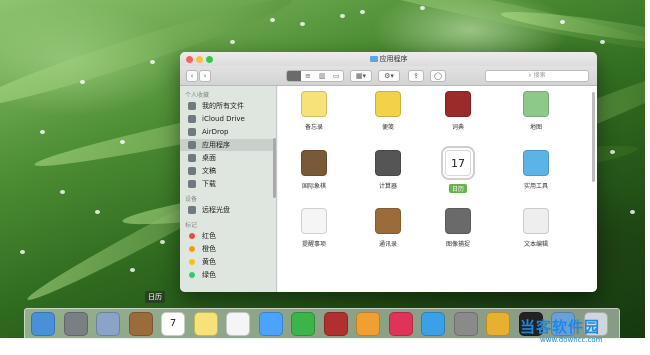  Describe the element at coordinates (393, 59) in the screenshot. I see `window-title-text: 应用程序` at that location.